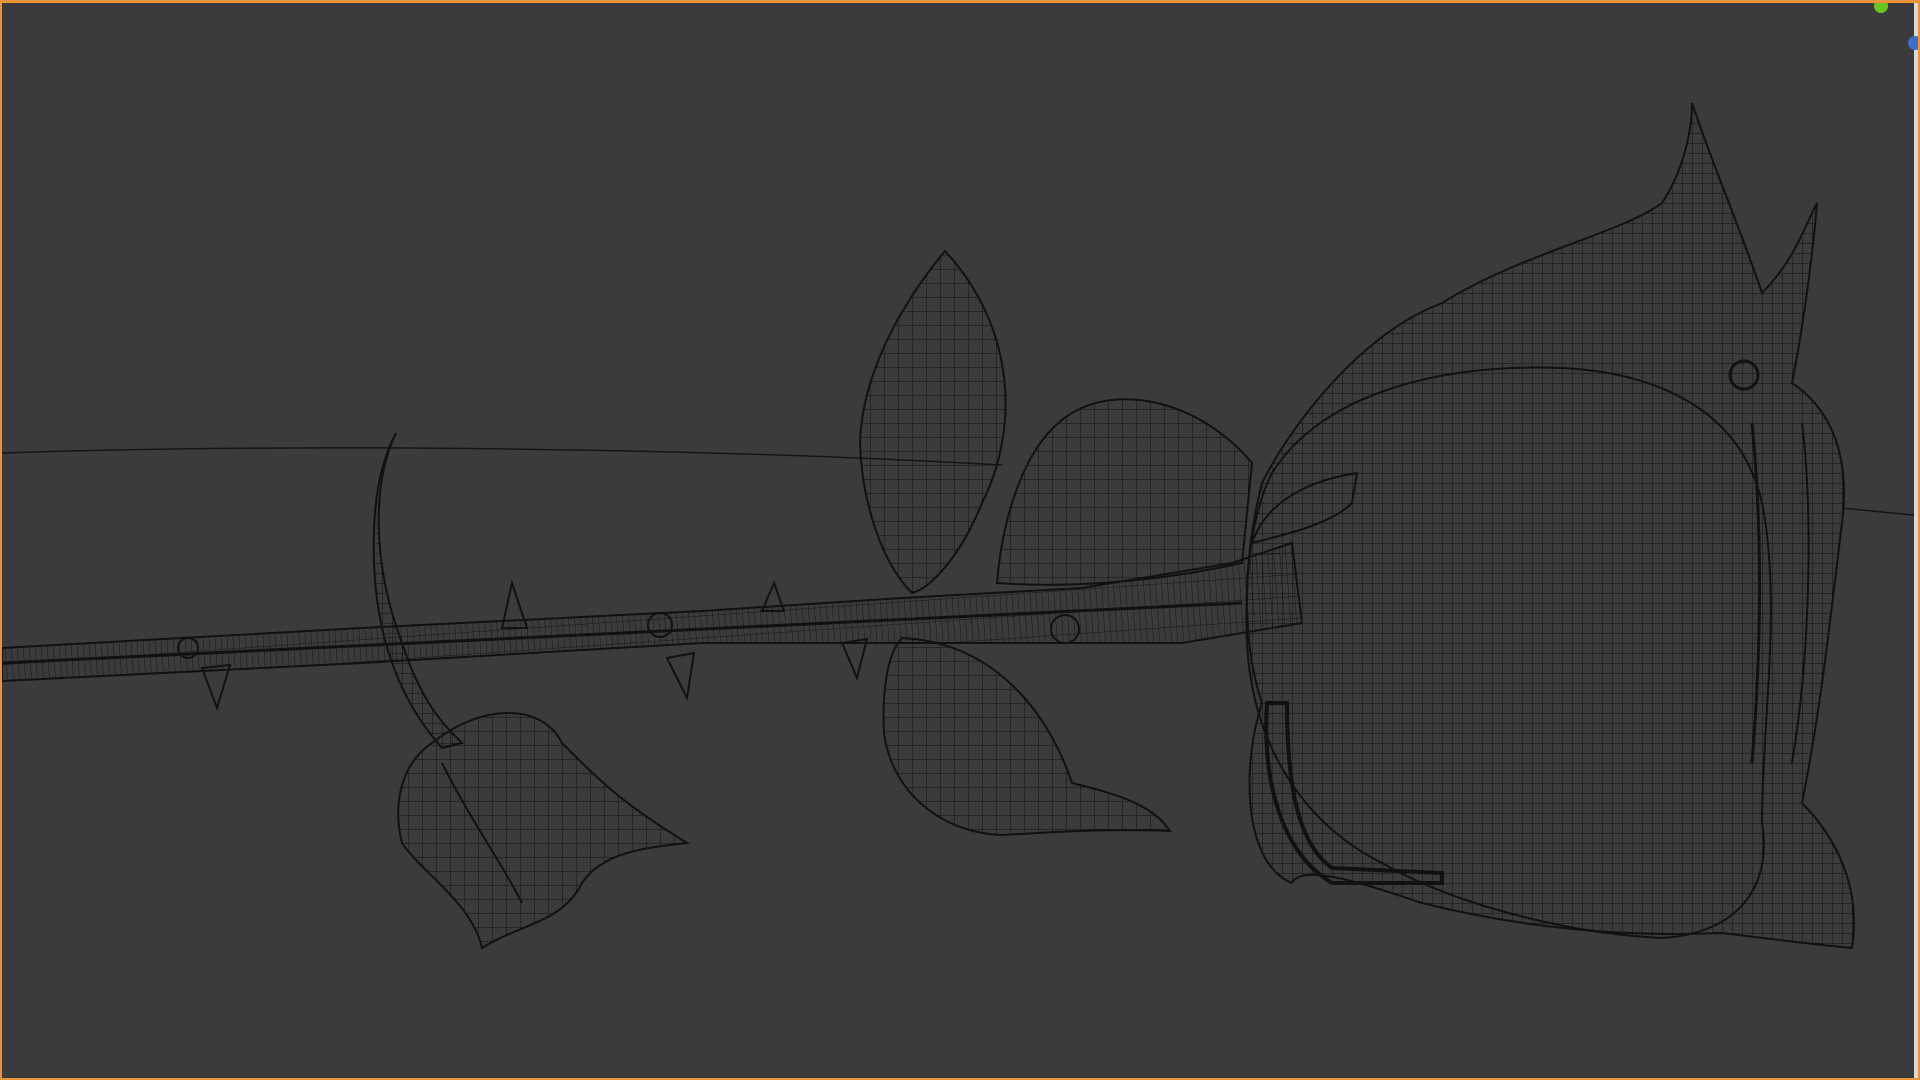 The width and height of the screenshot is (1920, 1080). I want to click on viewport-right-edge, so click(1916, 540).